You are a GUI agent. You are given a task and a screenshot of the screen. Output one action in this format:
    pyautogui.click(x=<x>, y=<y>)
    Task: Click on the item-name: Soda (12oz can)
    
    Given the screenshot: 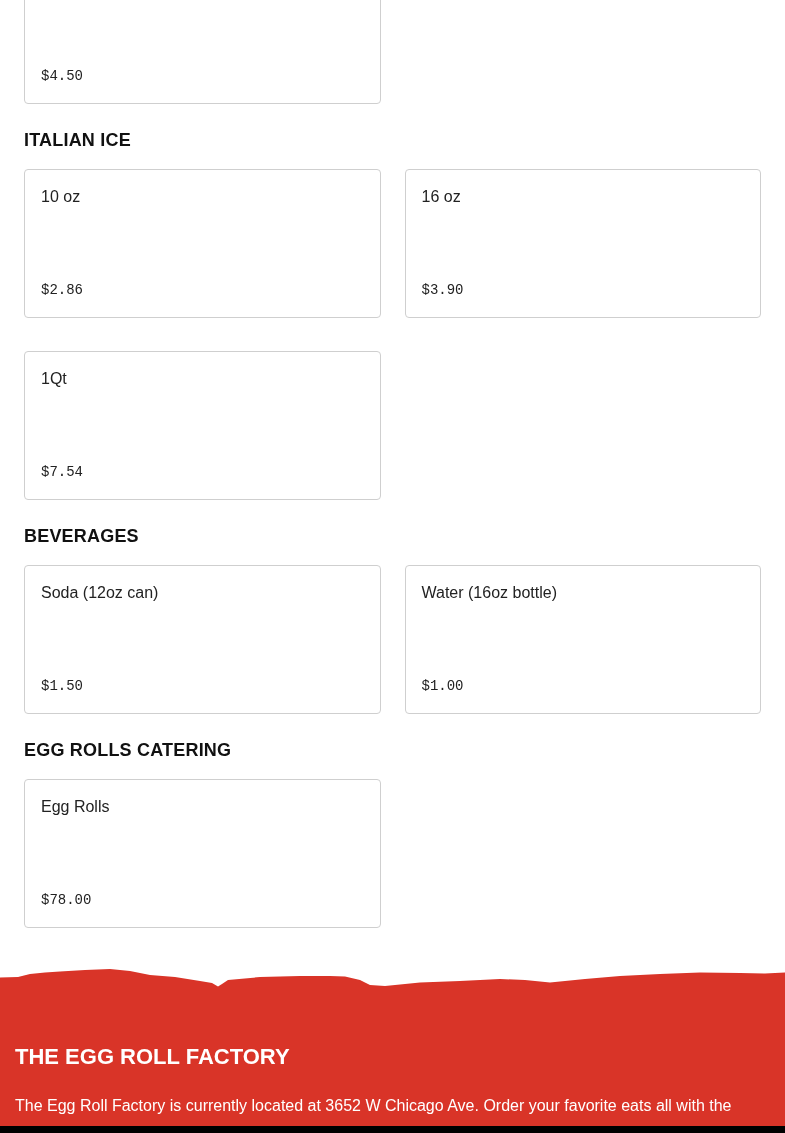 What is the action you would take?
    pyautogui.click(x=100, y=592)
    